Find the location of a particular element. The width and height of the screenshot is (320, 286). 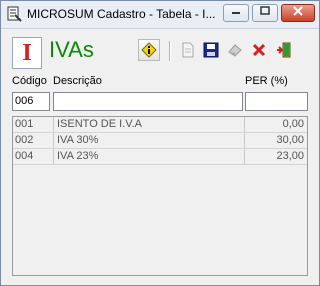

delete-button is located at coordinates (259, 50).